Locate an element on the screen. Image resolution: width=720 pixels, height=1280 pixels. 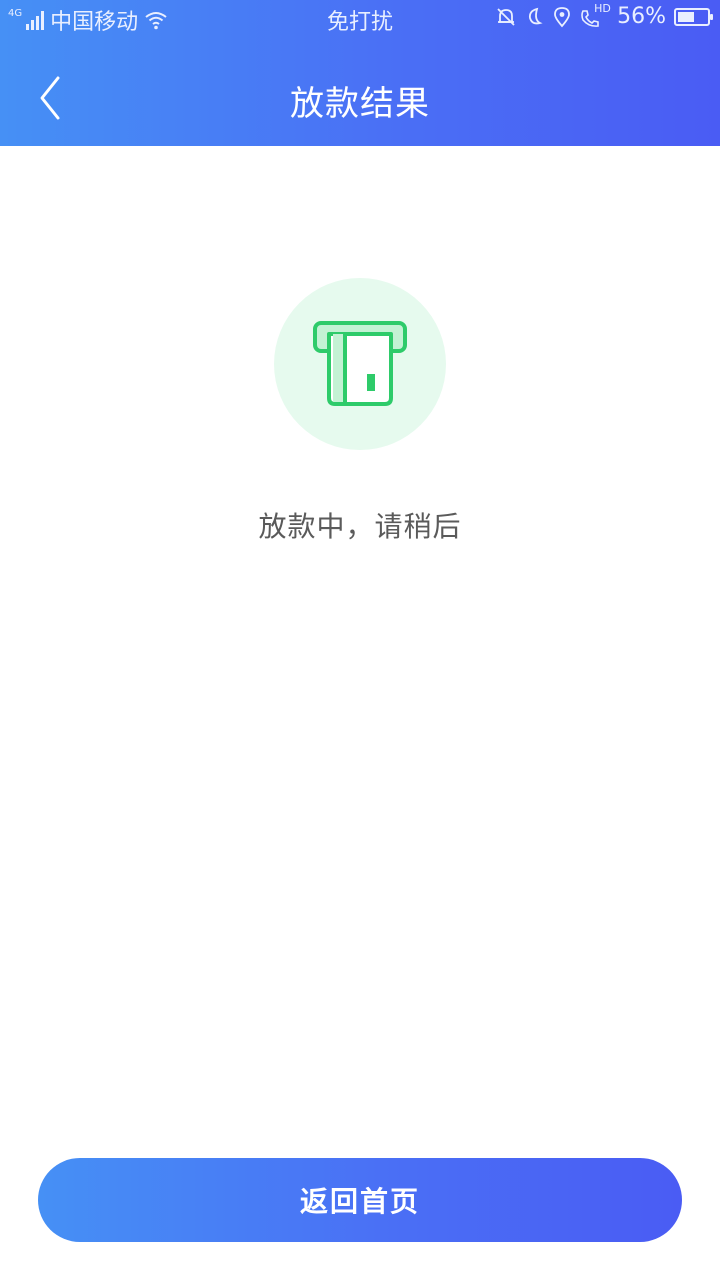
carrier-label: 中国移动 is located at coordinates (94, 22).